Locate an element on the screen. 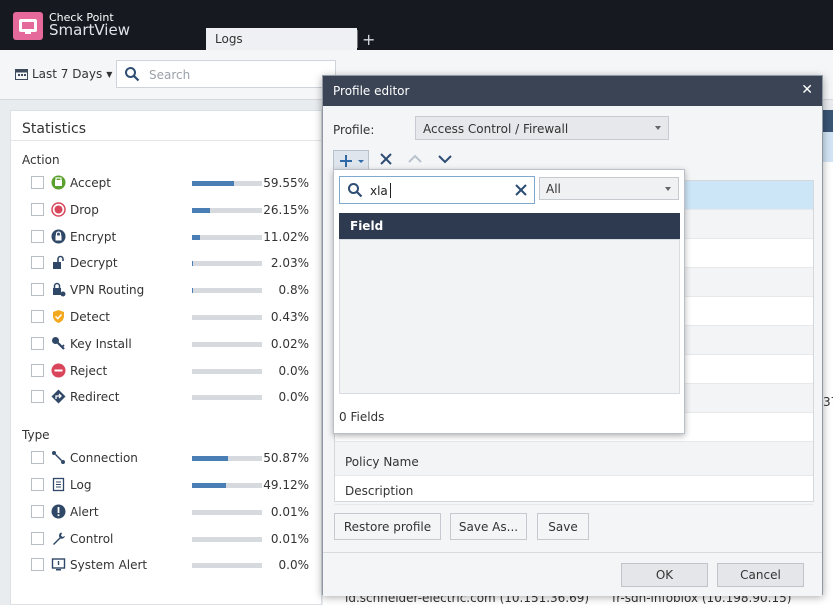 This screenshot has width=833, height=605. log-search-field: Search is located at coordinates (226, 74).